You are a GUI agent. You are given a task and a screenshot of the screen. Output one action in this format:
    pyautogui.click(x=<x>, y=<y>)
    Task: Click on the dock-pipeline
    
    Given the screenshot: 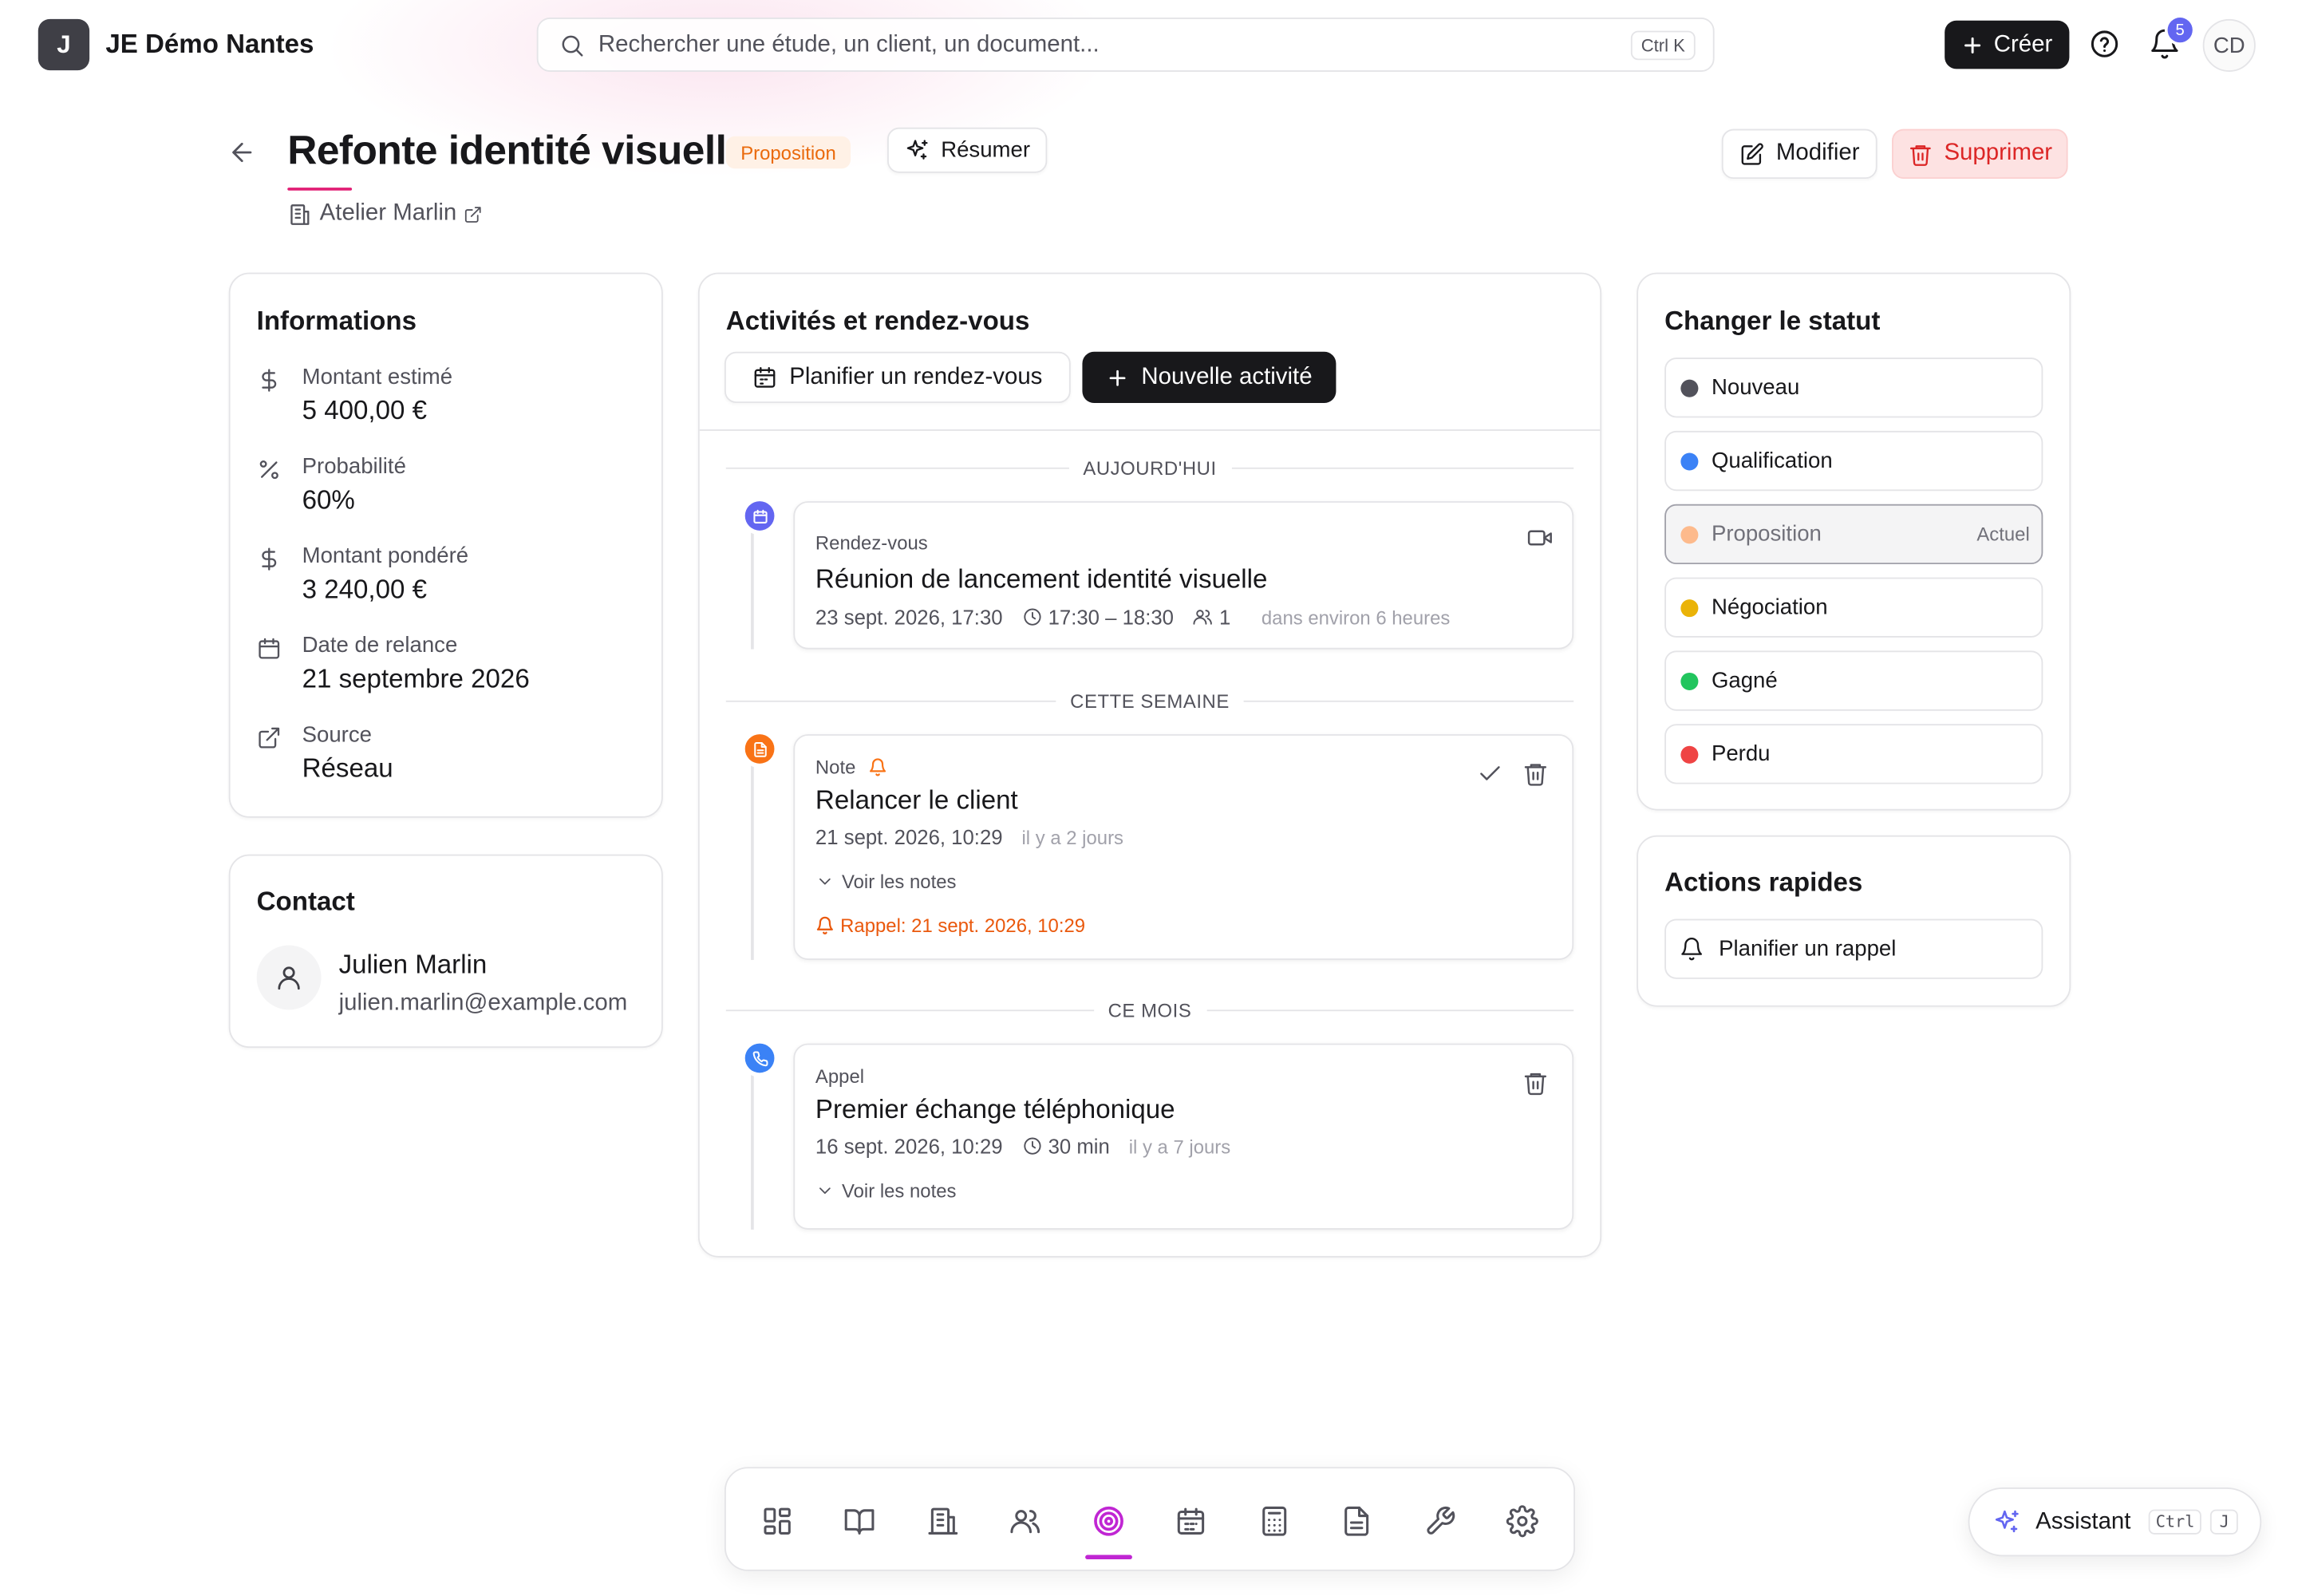 What is the action you would take?
    pyautogui.click(x=1108, y=1521)
    